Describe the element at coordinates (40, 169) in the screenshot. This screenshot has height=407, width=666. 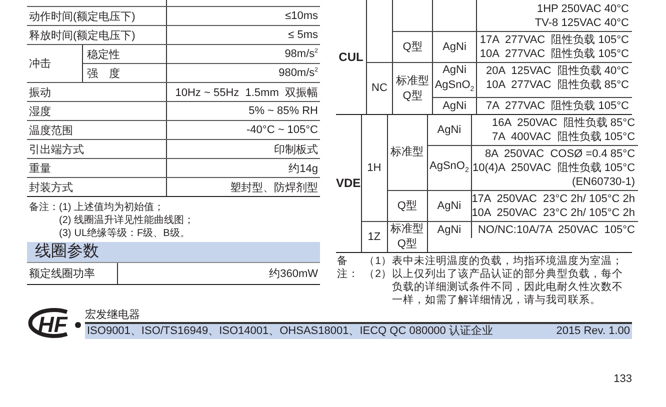
I see `spec-label: 重量` at that location.